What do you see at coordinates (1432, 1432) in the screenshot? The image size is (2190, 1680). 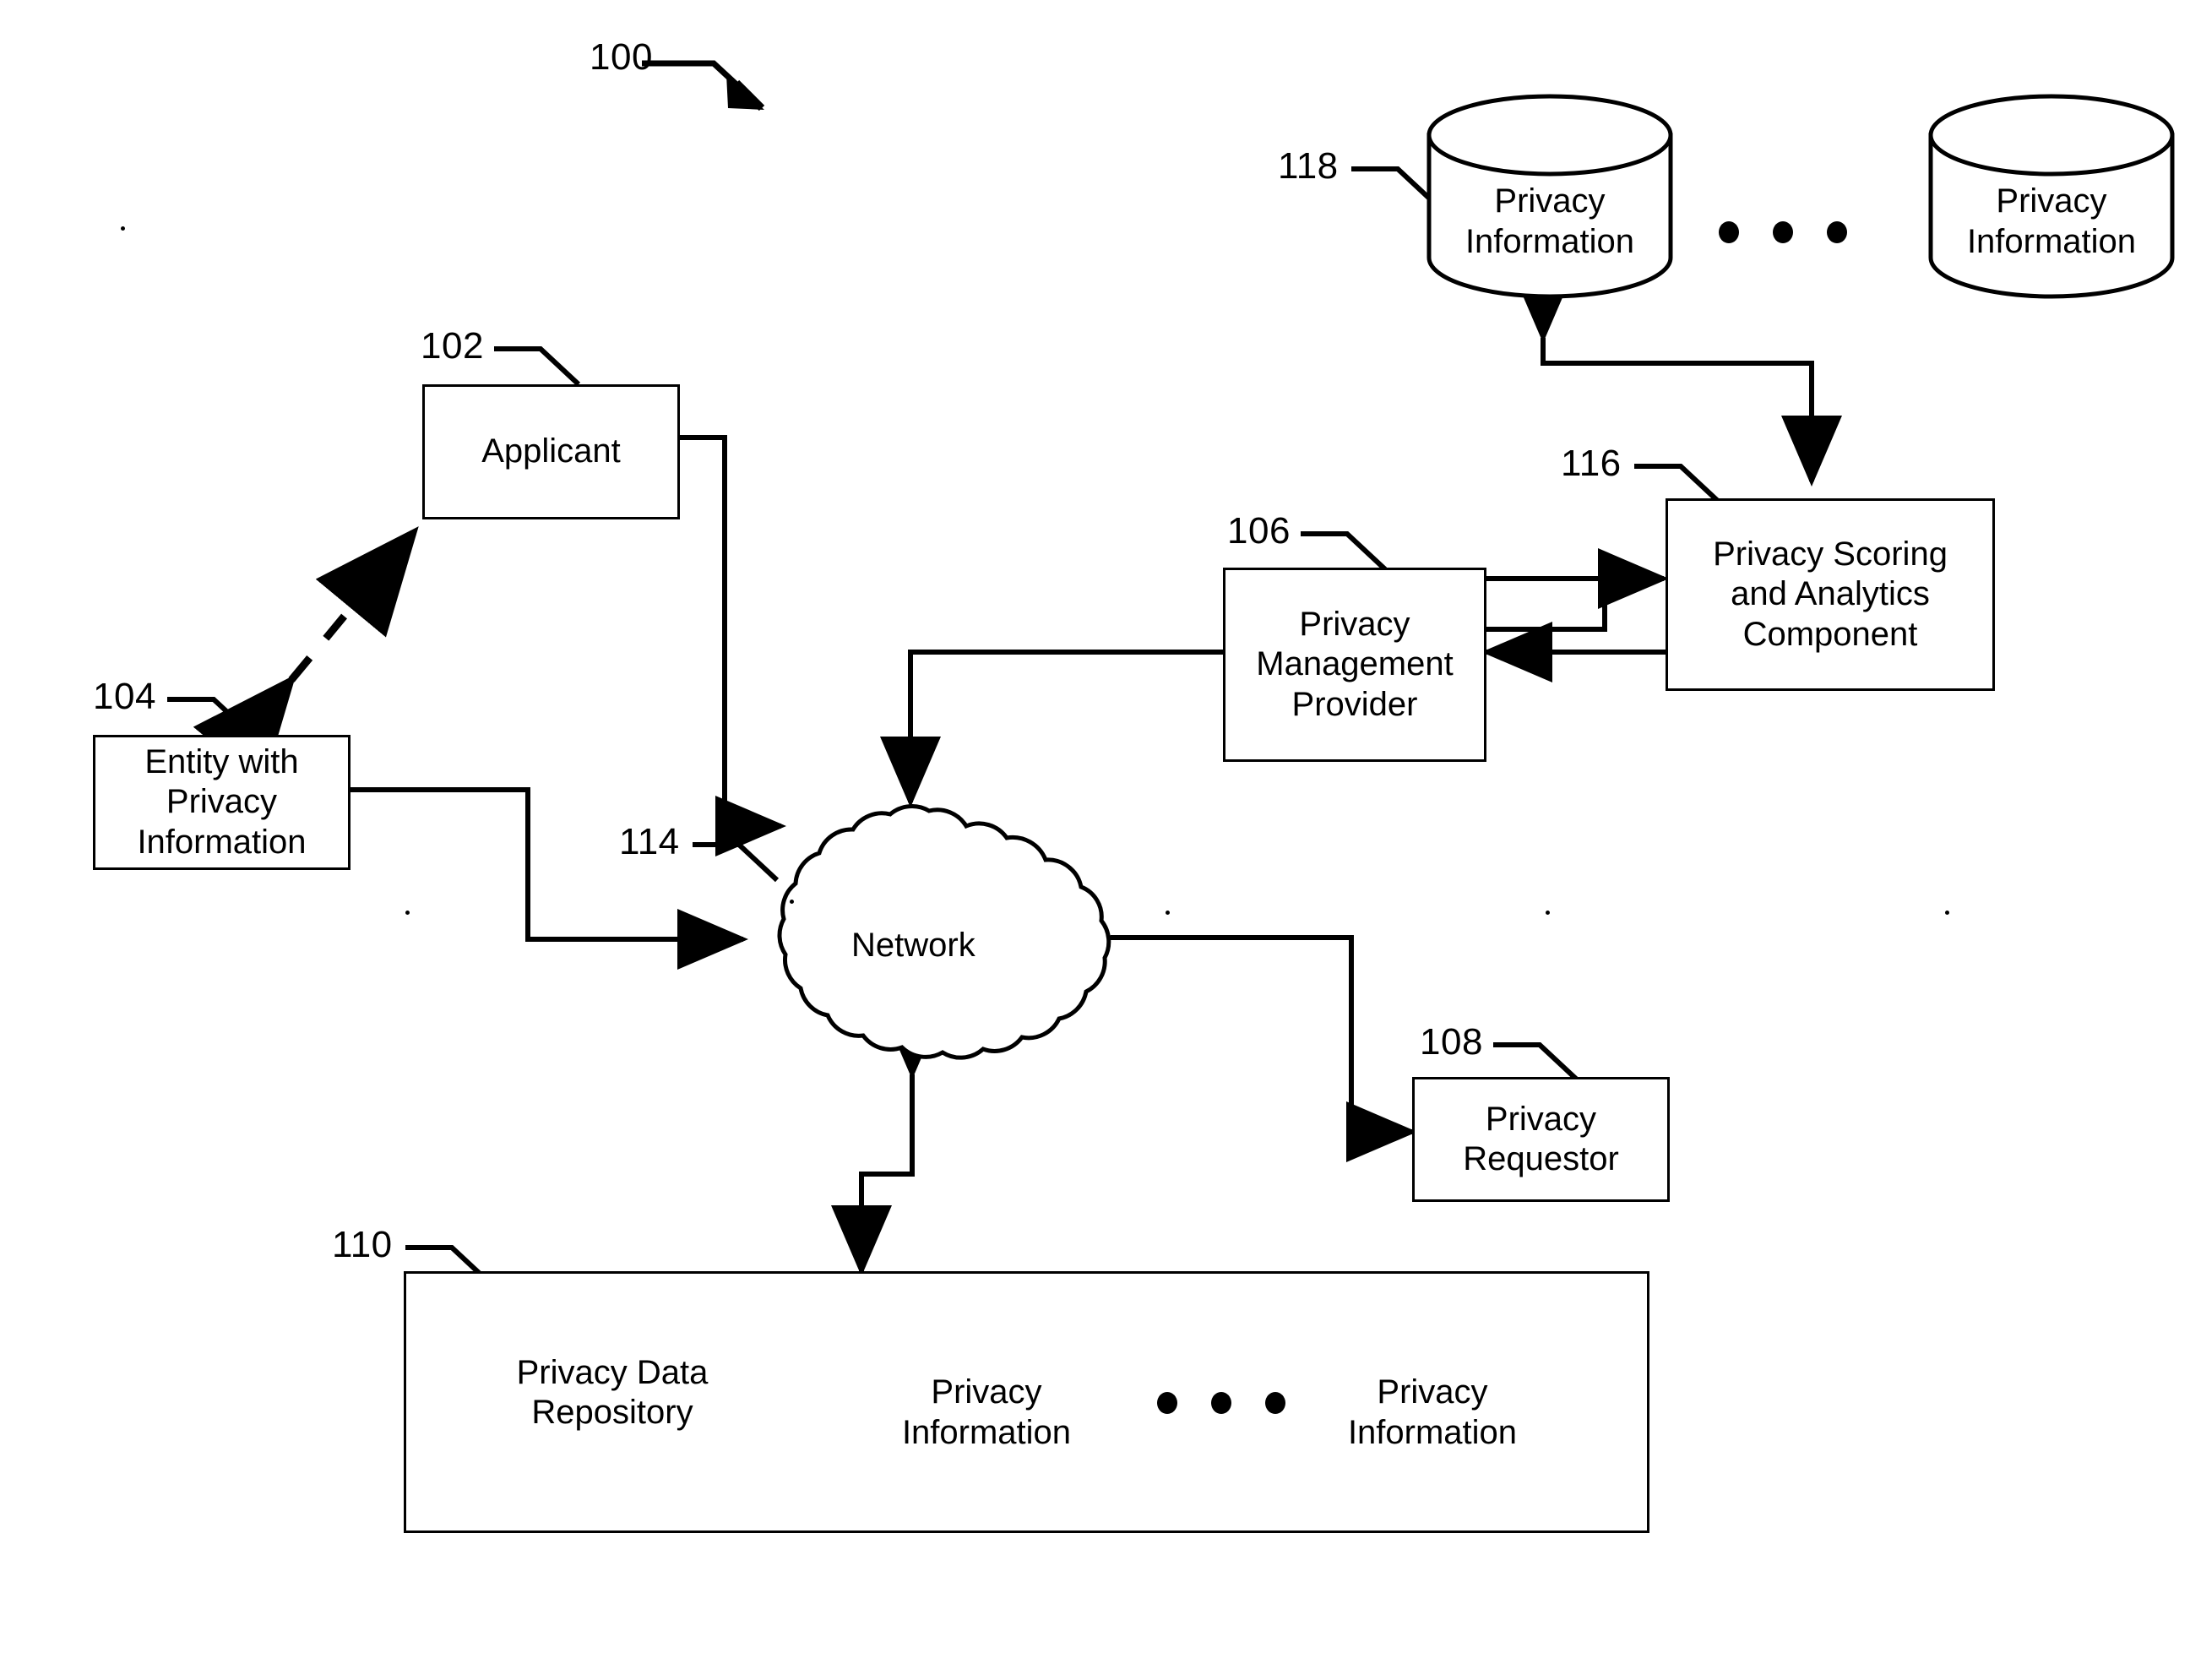 I see `repo-cyl-2-line-2: Information` at bounding box center [1432, 1432].